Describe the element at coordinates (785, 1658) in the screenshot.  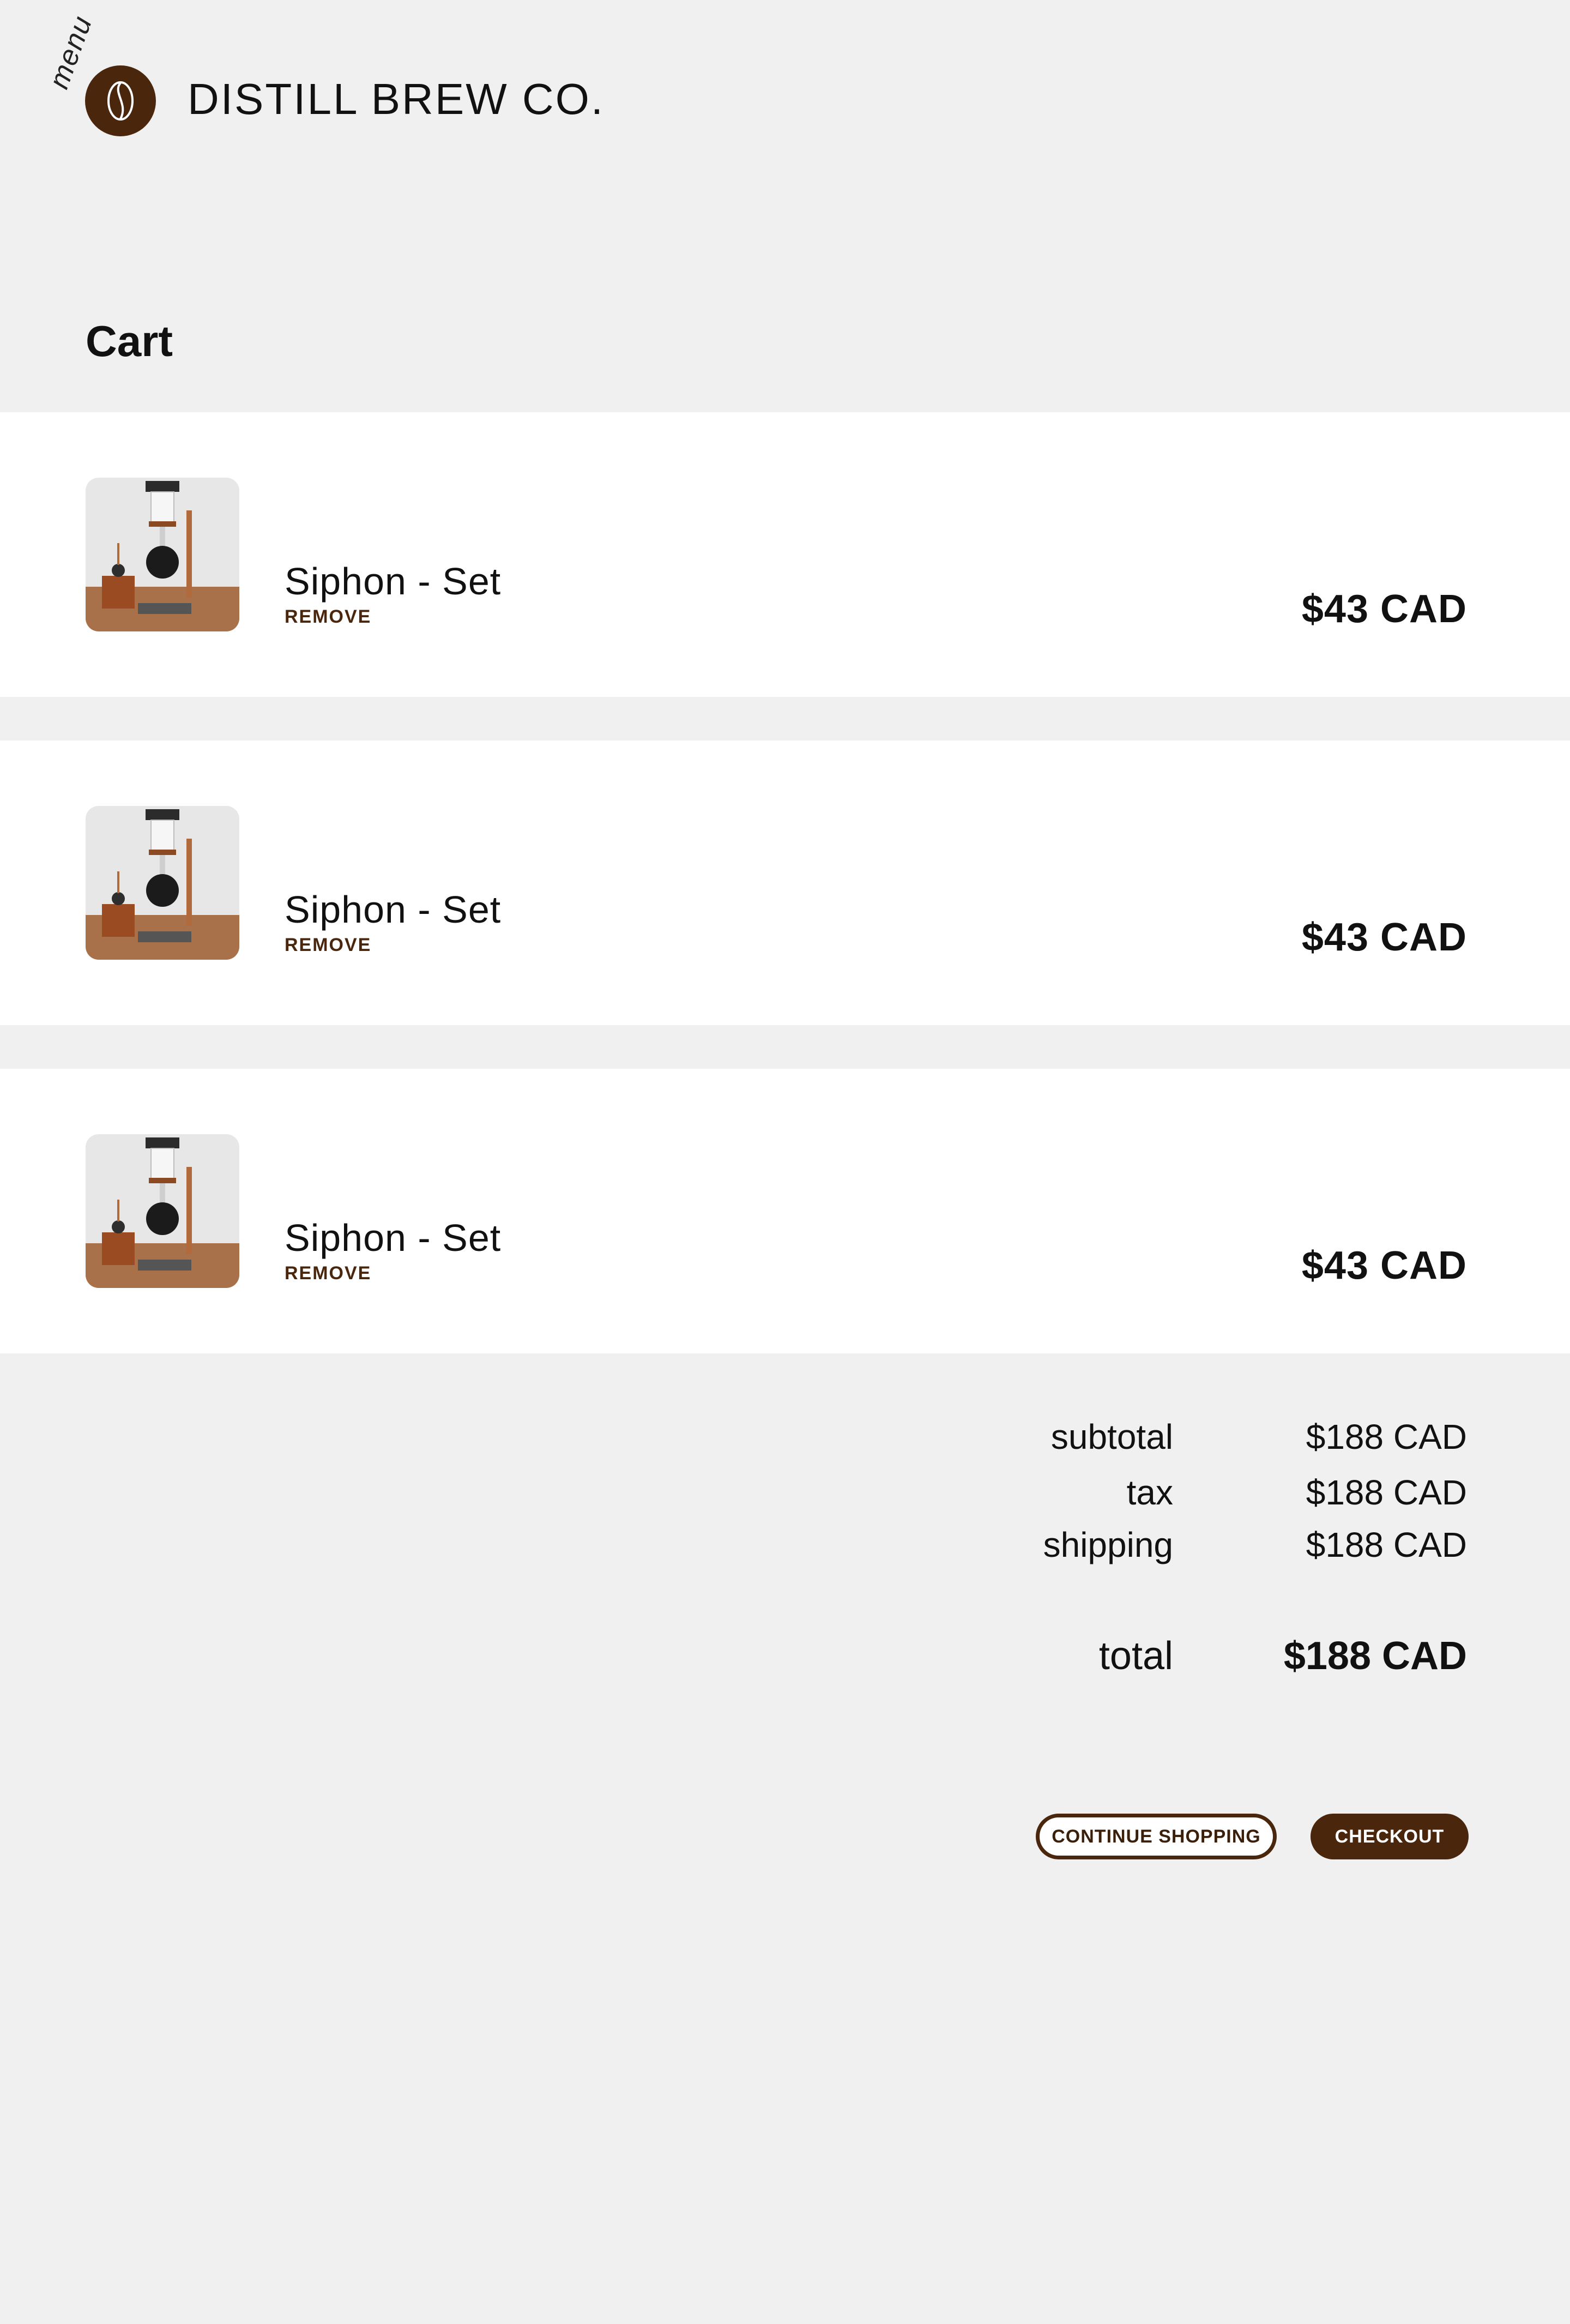
I see `total-row: total $188 CAD` at that location.